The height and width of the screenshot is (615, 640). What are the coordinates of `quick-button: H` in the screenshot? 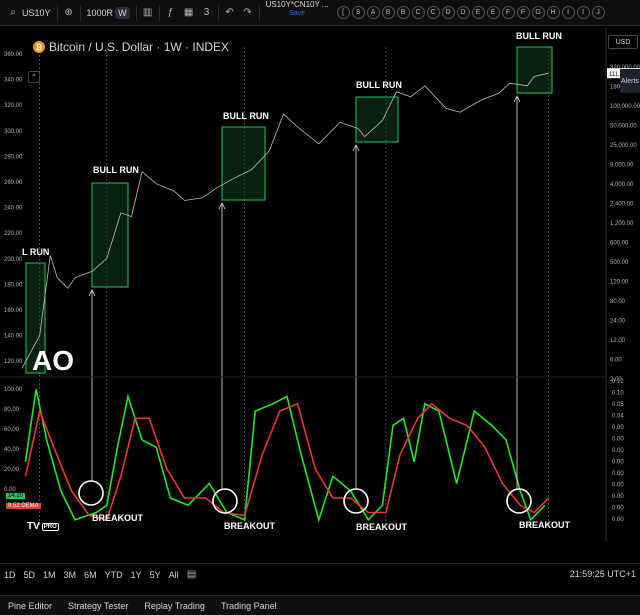 It's located at (553, 12).